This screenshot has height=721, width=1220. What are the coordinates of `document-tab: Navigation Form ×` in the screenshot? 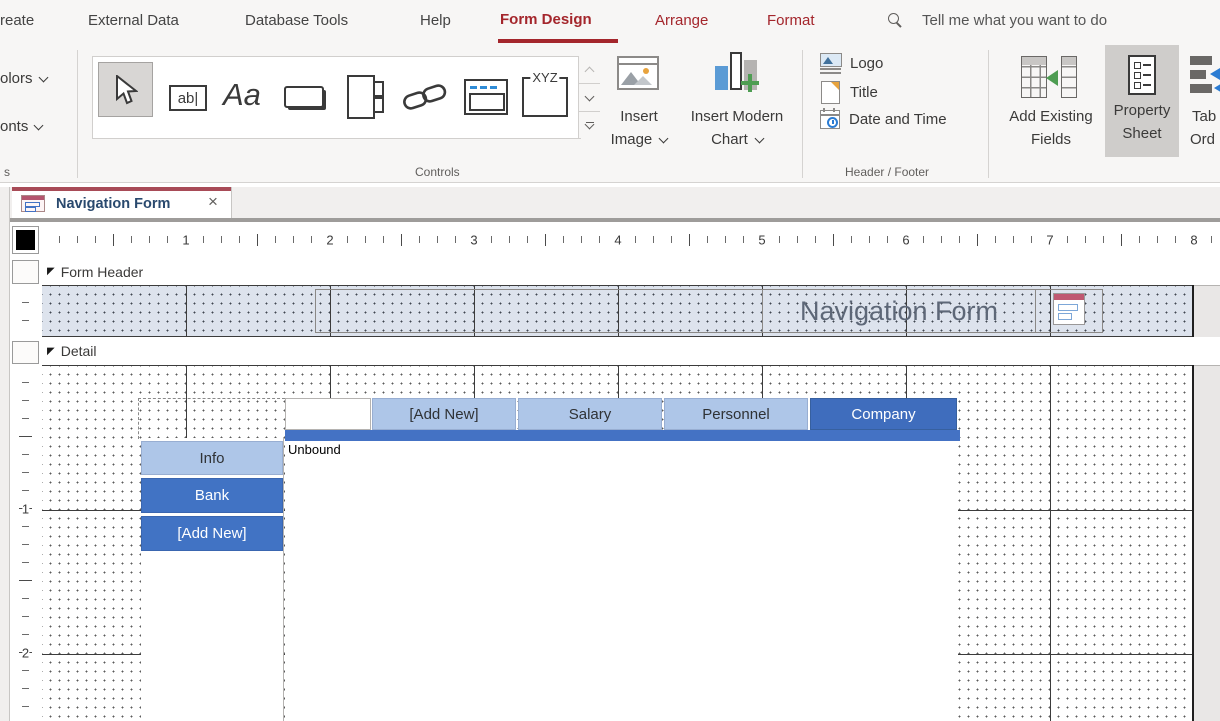 It's located at (122, 202).